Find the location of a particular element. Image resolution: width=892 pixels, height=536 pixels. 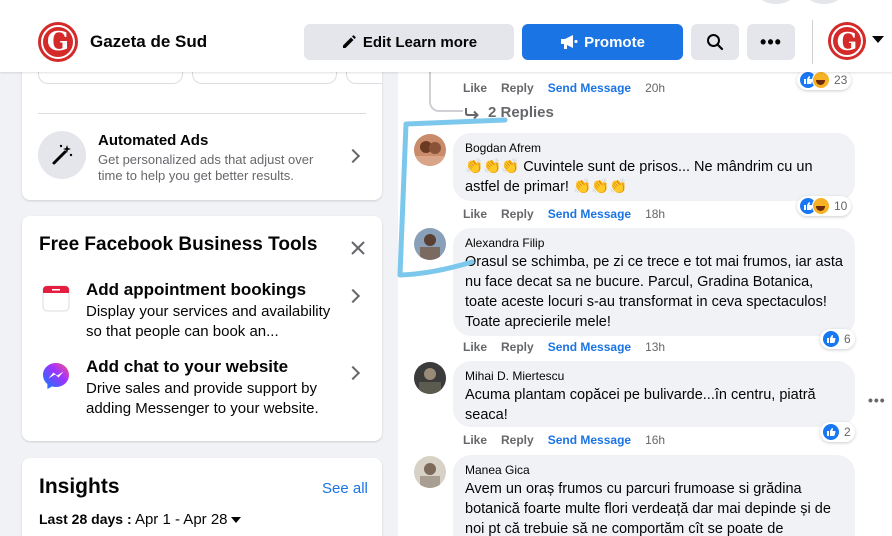

close-icon is located at coordinates (358, 248).